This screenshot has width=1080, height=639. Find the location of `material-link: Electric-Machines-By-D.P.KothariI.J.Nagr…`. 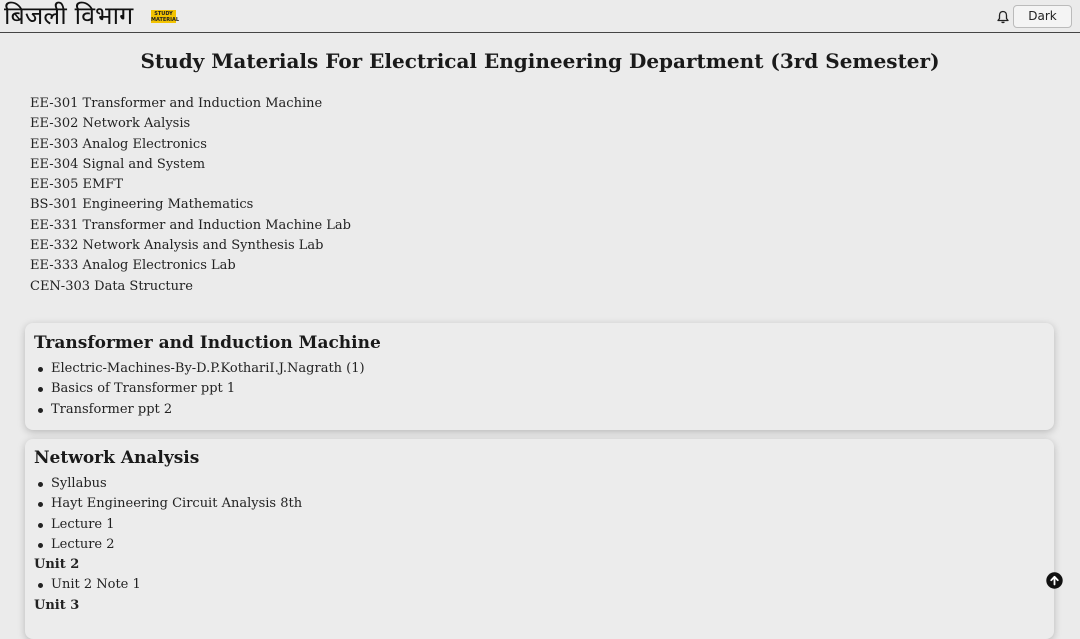

material-link: Electric-Machines-By-D.P.KothariI.J.Nagr… is located at coordinates (199, 369).